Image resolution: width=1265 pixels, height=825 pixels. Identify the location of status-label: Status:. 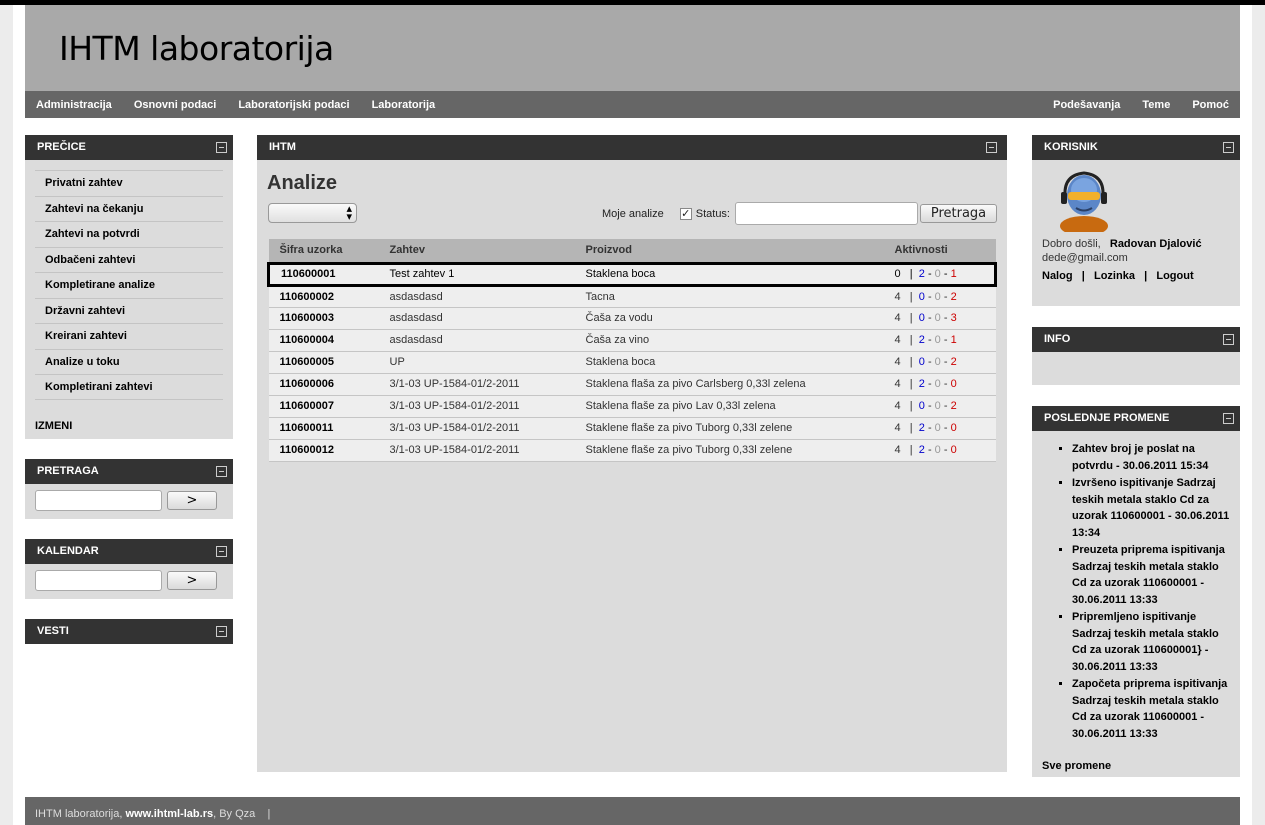
(712, 213).